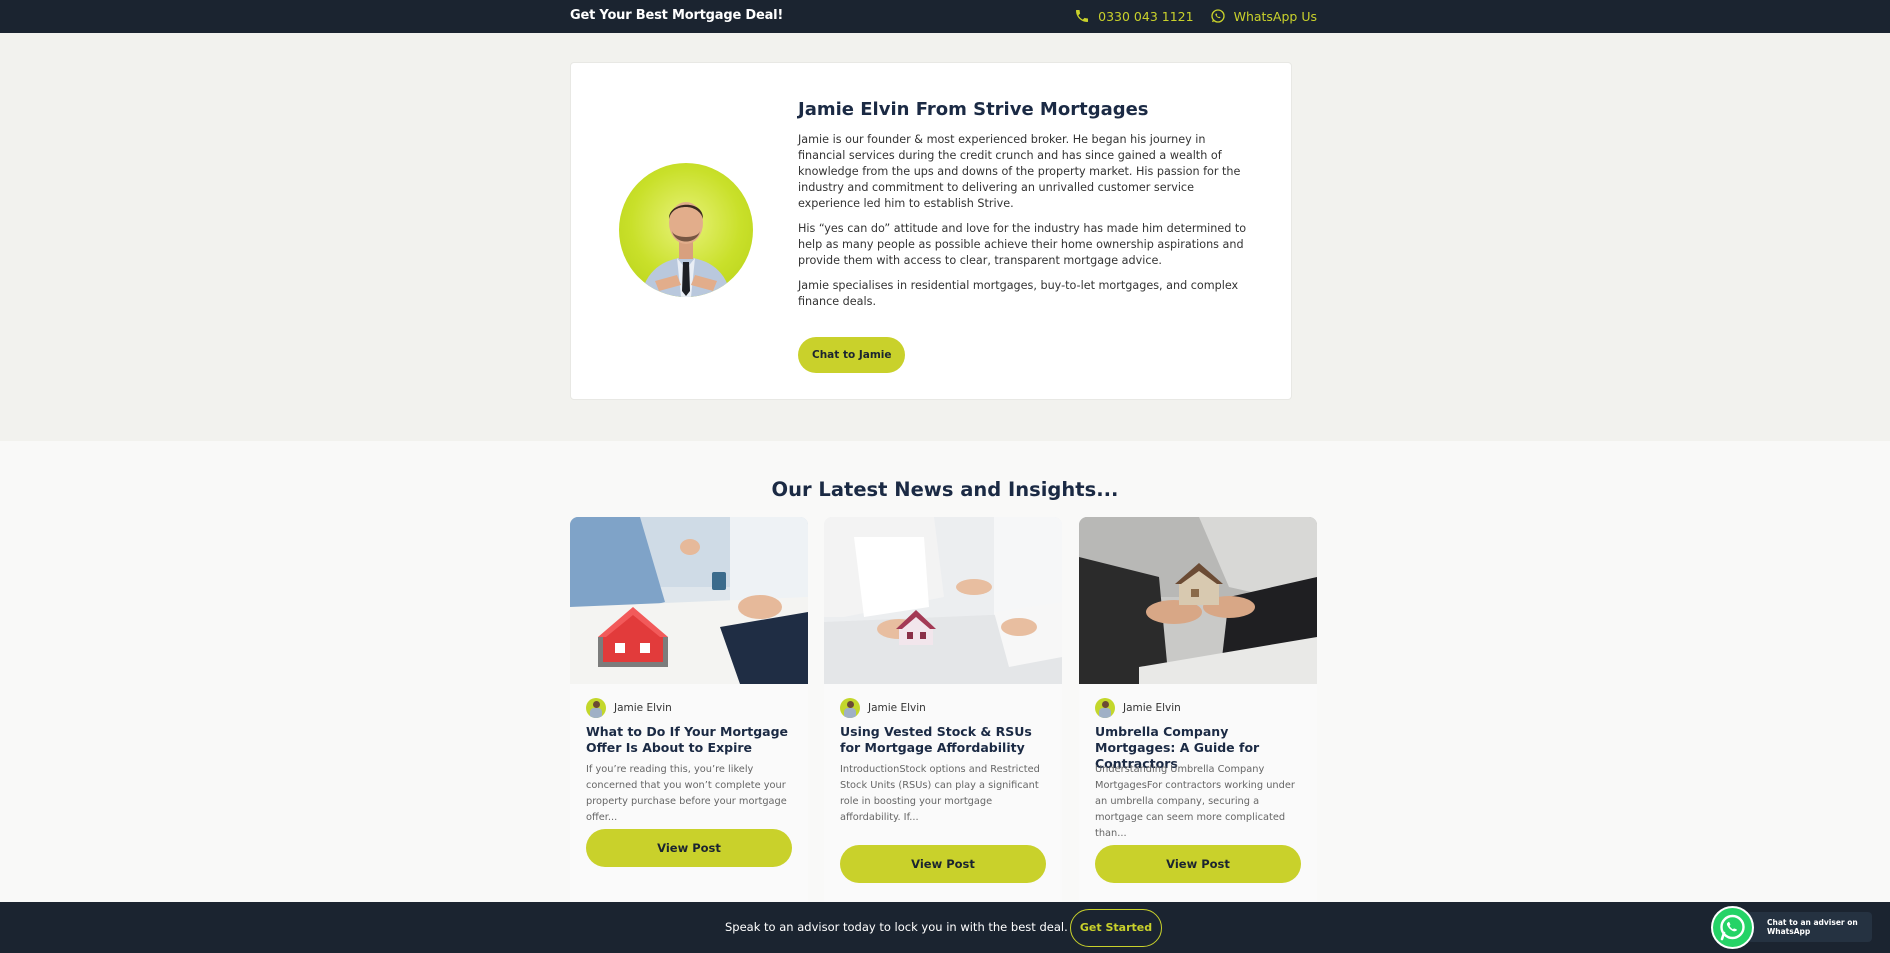 The image size is (1890, 953). Describe the element at coordinates (1275, 16) in the screenshot. I see `whatsapp-label: WhatsApp Us` at that location.